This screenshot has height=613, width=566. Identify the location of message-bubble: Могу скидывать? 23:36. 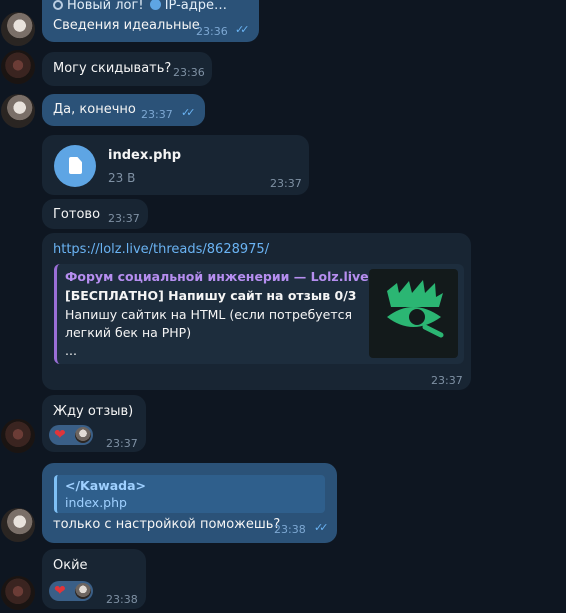
(127, 69).